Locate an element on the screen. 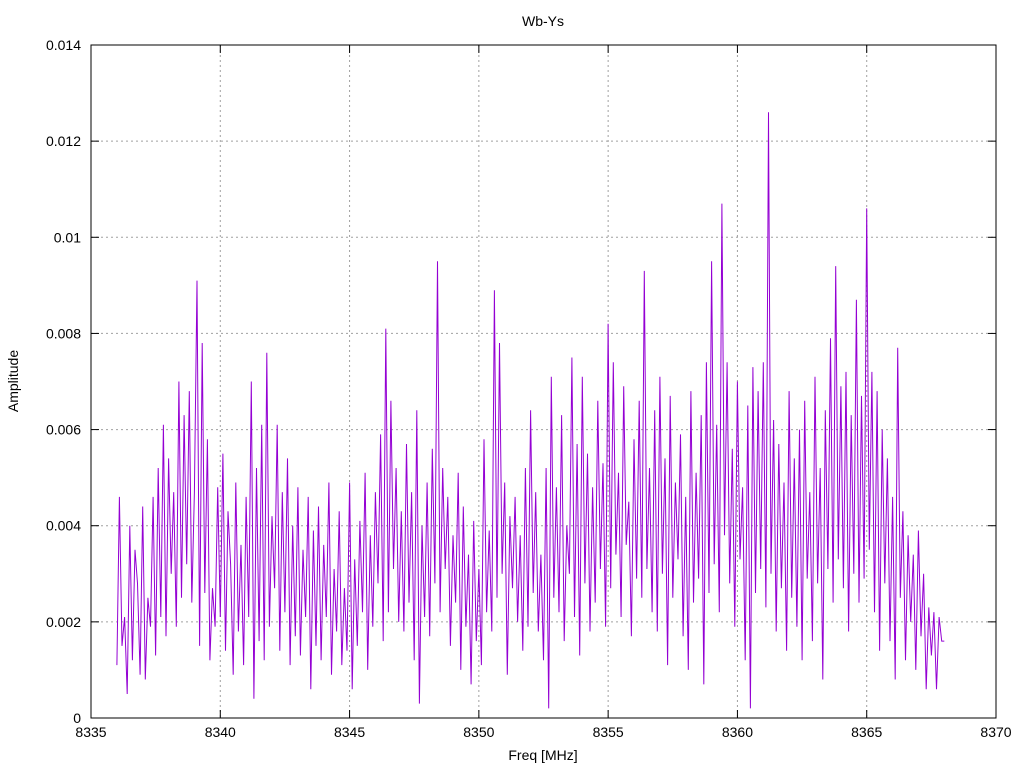 The image size is (1024, 773). x-tick-label: 8340 is located at coordinates (220, 732).